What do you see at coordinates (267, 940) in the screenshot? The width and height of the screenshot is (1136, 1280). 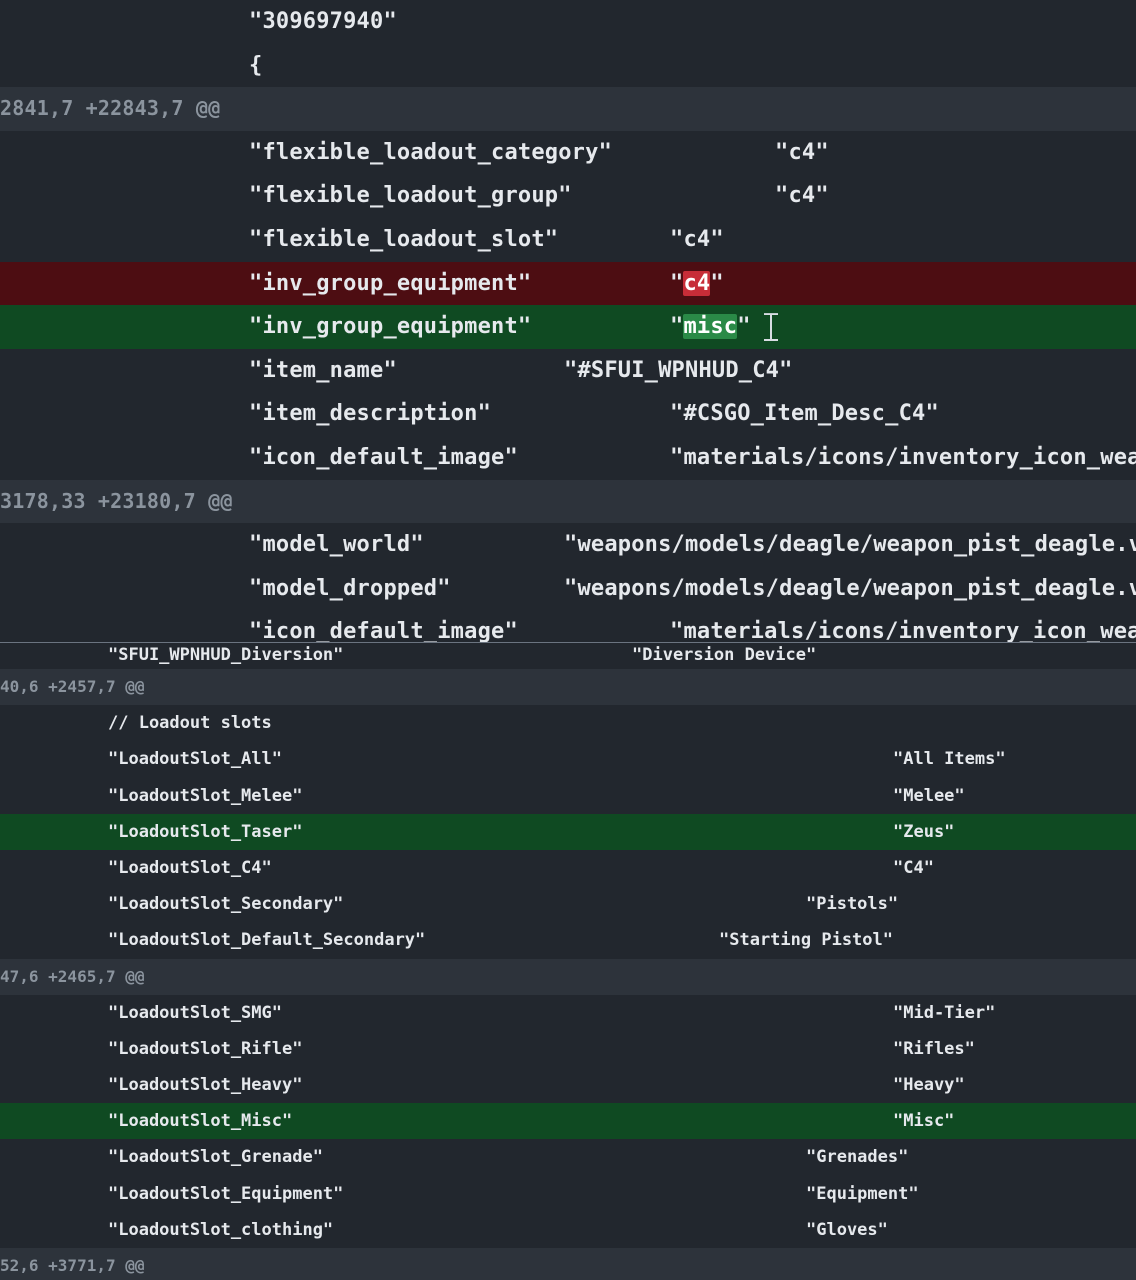 I see `diff-line-key: "LoadoutSlot_Default_Secondary"` at bounding box center [267, 940].